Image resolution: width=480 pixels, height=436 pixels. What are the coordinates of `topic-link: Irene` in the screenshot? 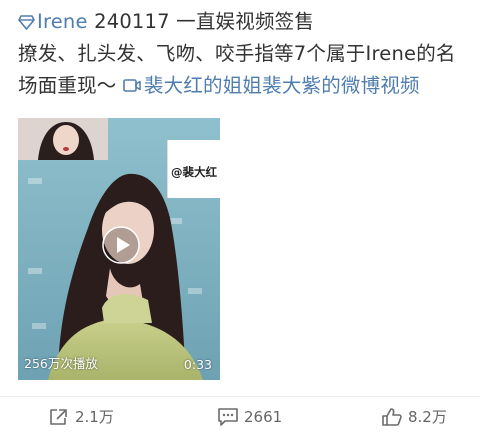 It's located at (53, 21).